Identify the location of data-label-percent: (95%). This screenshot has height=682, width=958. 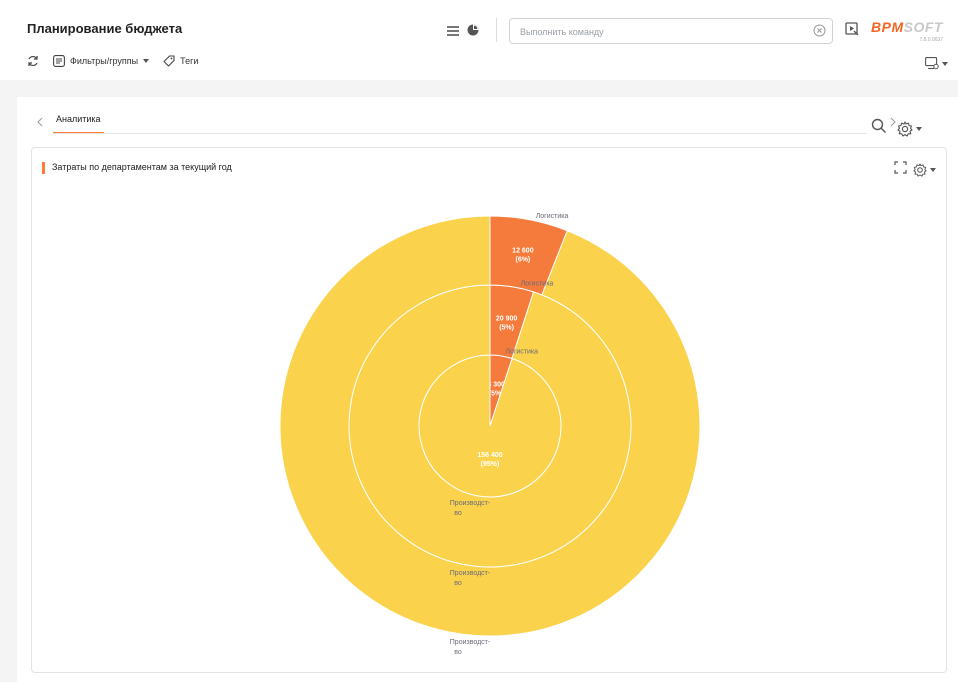
(490, 464).